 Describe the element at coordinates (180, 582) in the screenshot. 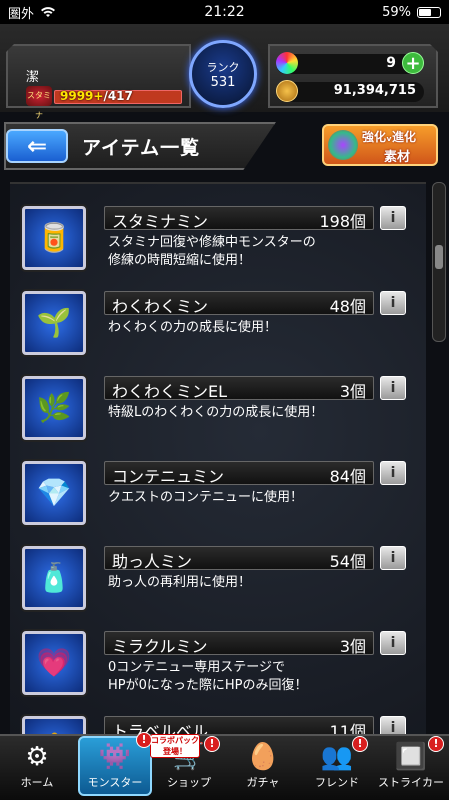

I see `item-description: 助っ人の再利用に使用！` at that location.